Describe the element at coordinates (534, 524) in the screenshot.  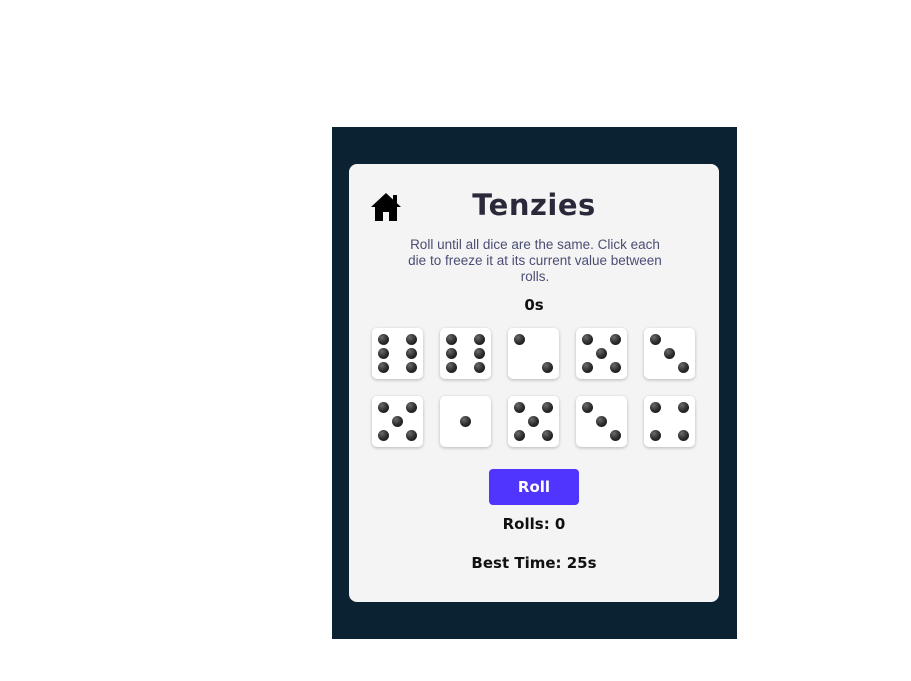
I see `rolls-counter: Rolls: 0` at that location.